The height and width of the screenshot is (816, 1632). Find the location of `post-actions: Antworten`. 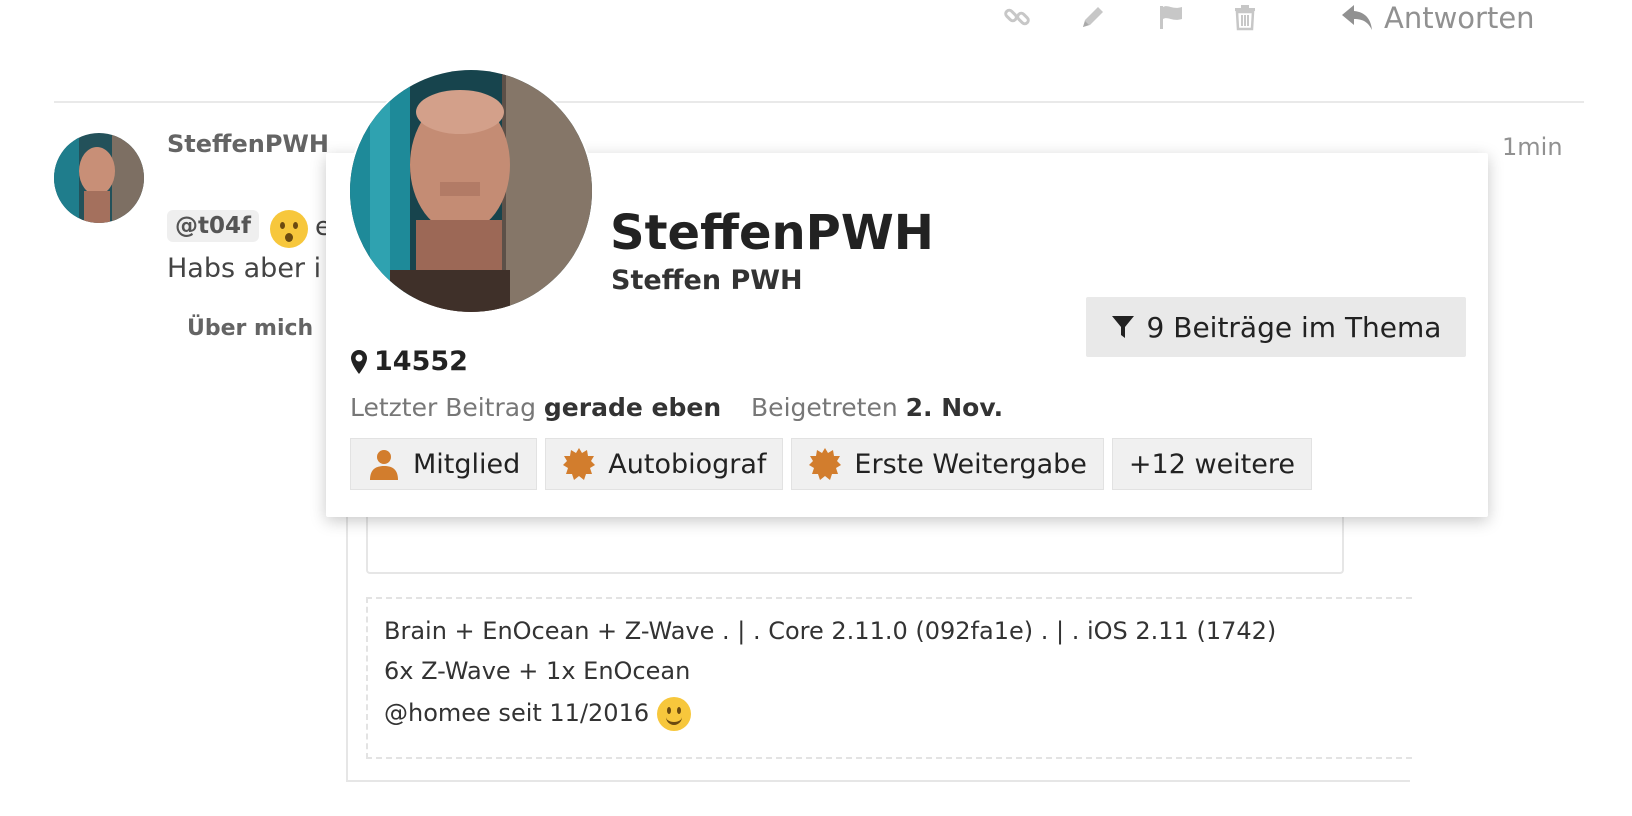

post-actions: Antworten is located at coordinates (1280, 20).